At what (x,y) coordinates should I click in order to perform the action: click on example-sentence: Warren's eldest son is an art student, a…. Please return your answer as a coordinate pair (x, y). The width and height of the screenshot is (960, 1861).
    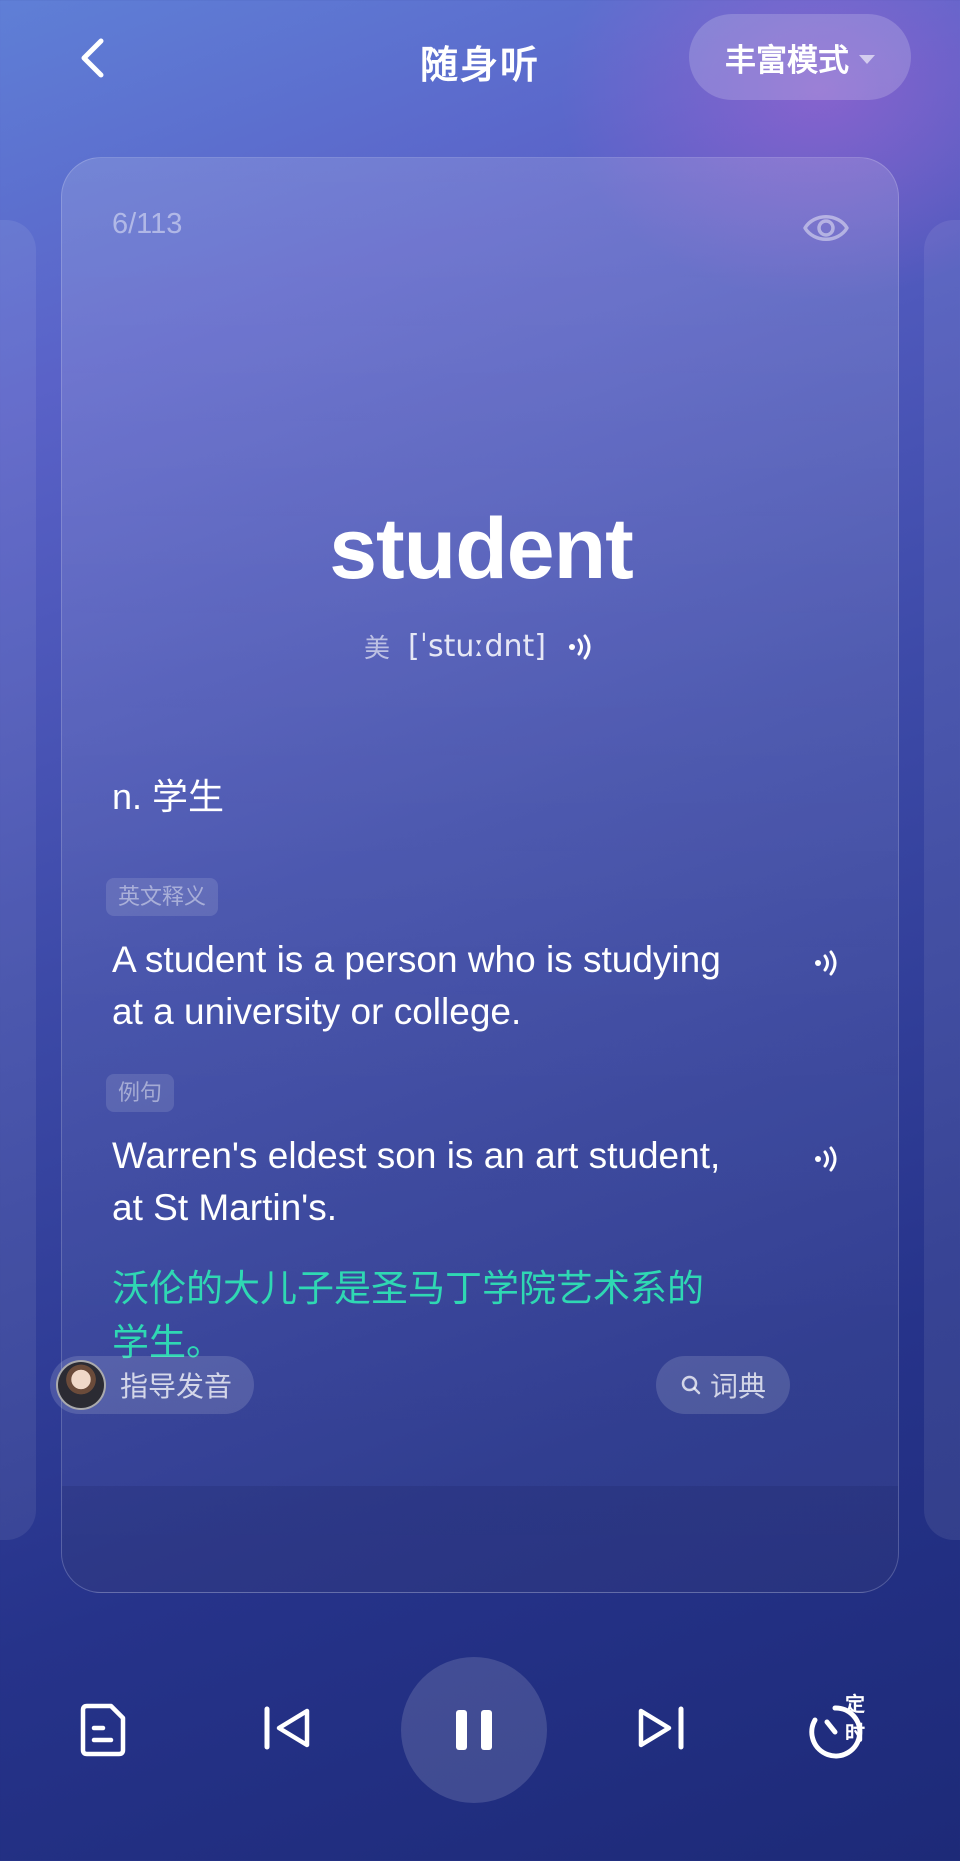
    Looking at the image, I should click on (416, 1181).